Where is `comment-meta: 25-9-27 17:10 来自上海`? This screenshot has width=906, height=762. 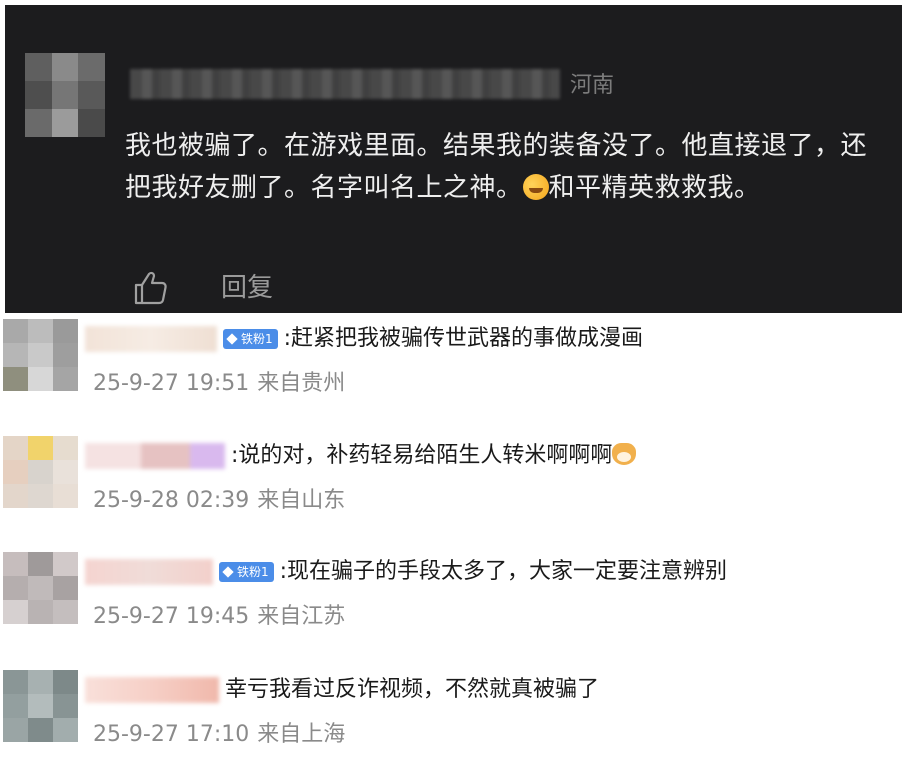 comment-meta: 25-9-27 17:10 来自上海 is located at coordinates (219, 735).